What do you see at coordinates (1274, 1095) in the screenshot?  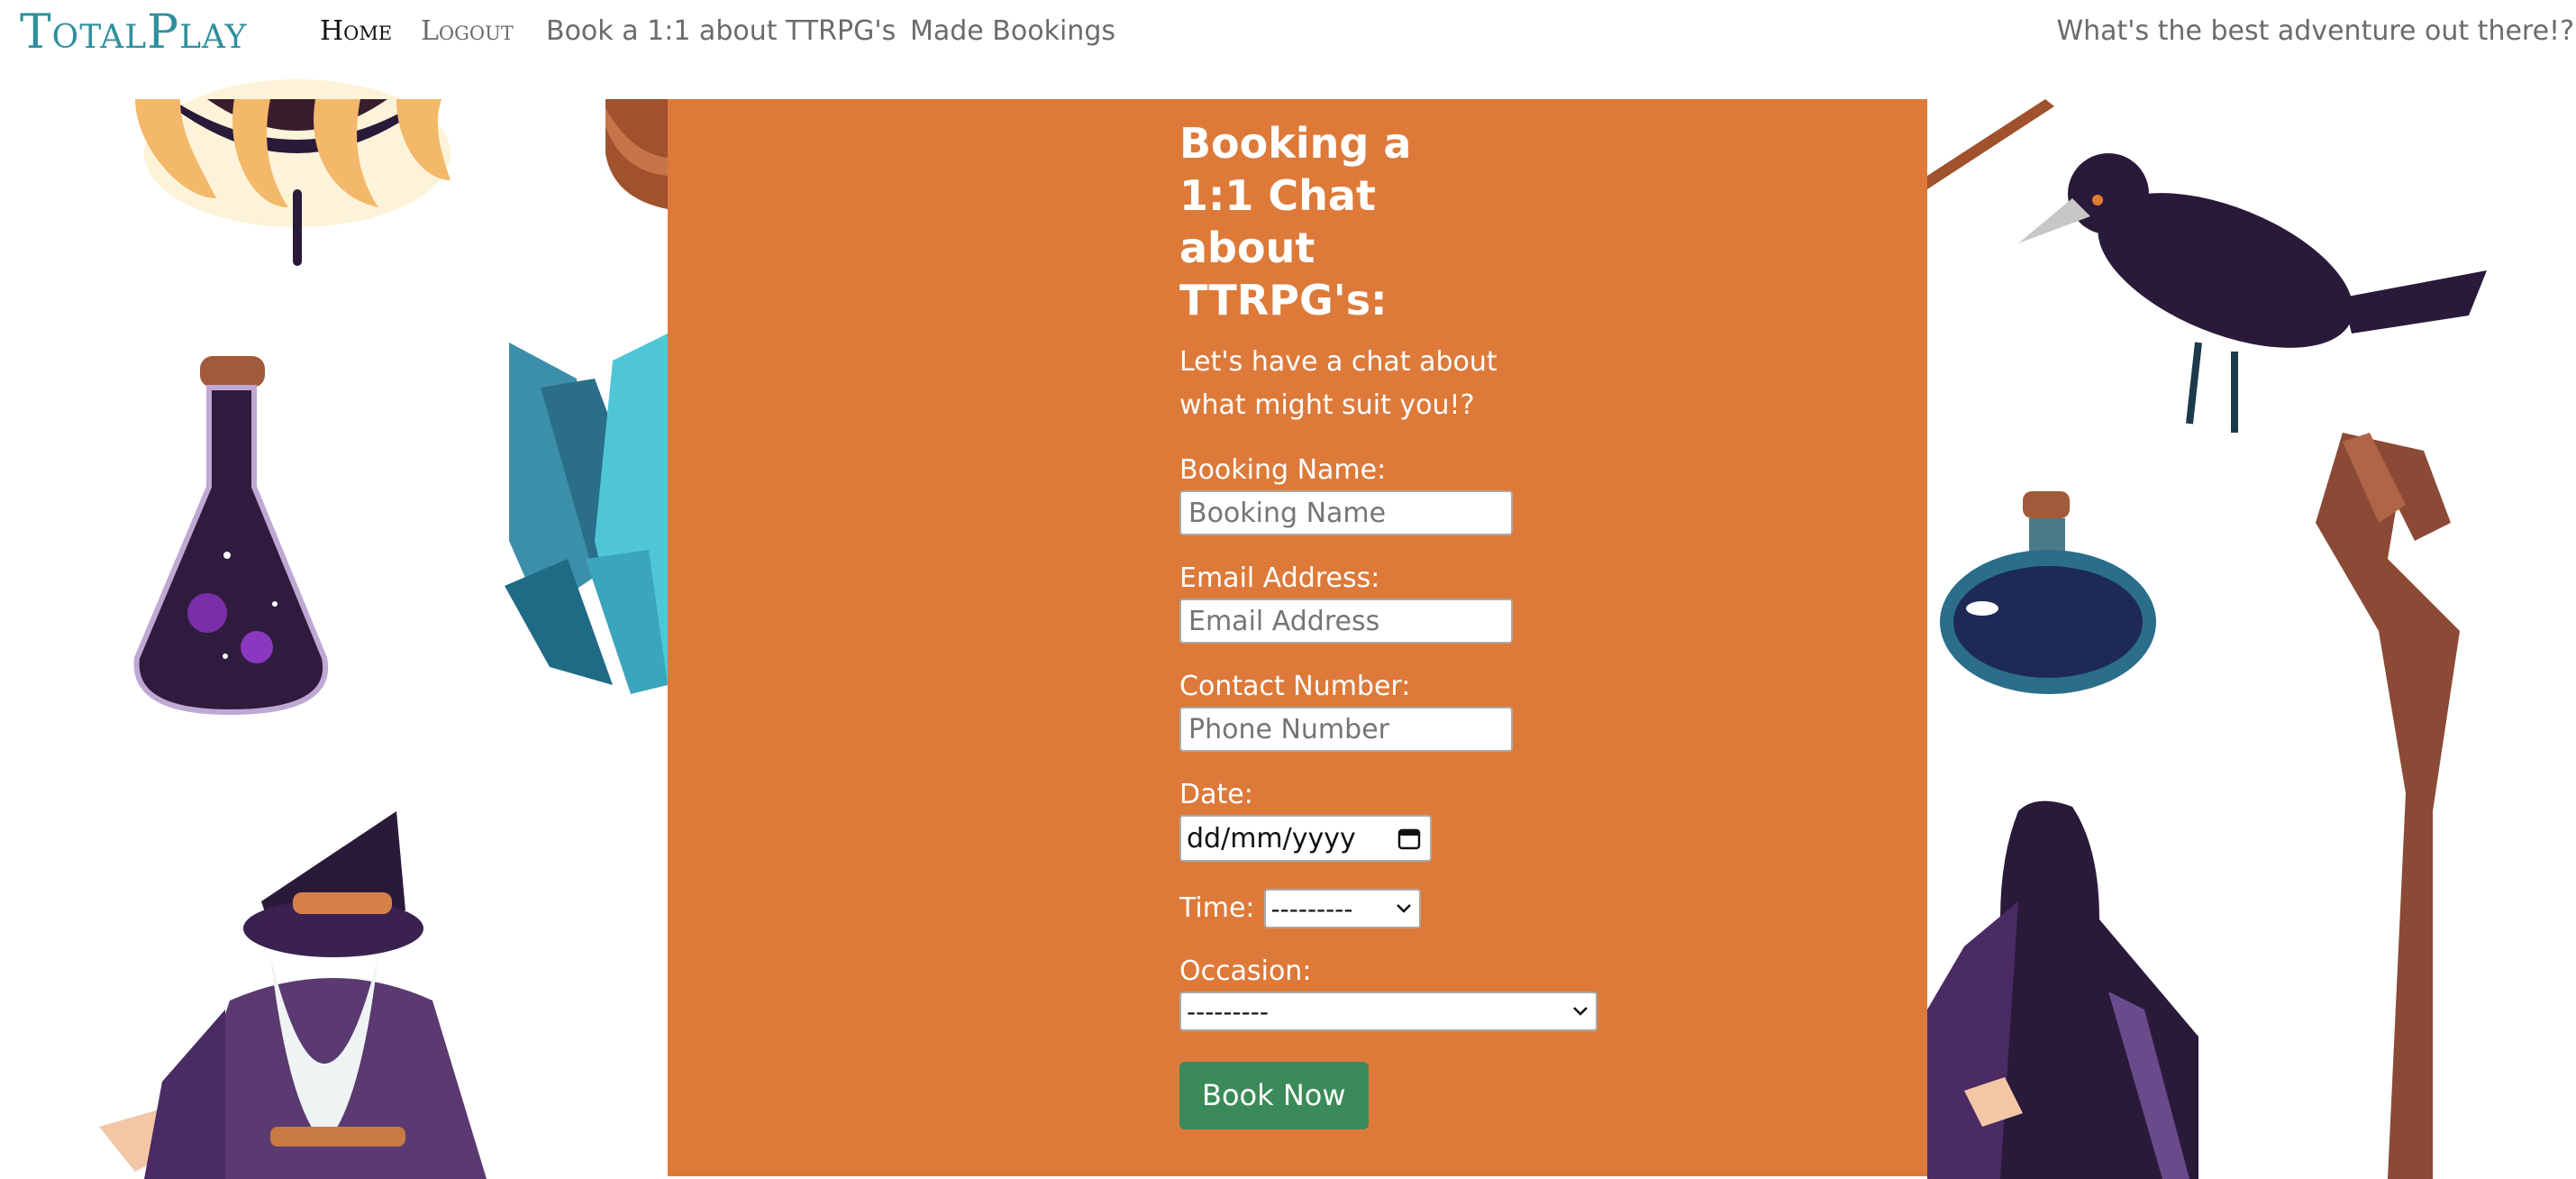 I see `book-now-button: Book Now` at bounding box center [1274, 1095].